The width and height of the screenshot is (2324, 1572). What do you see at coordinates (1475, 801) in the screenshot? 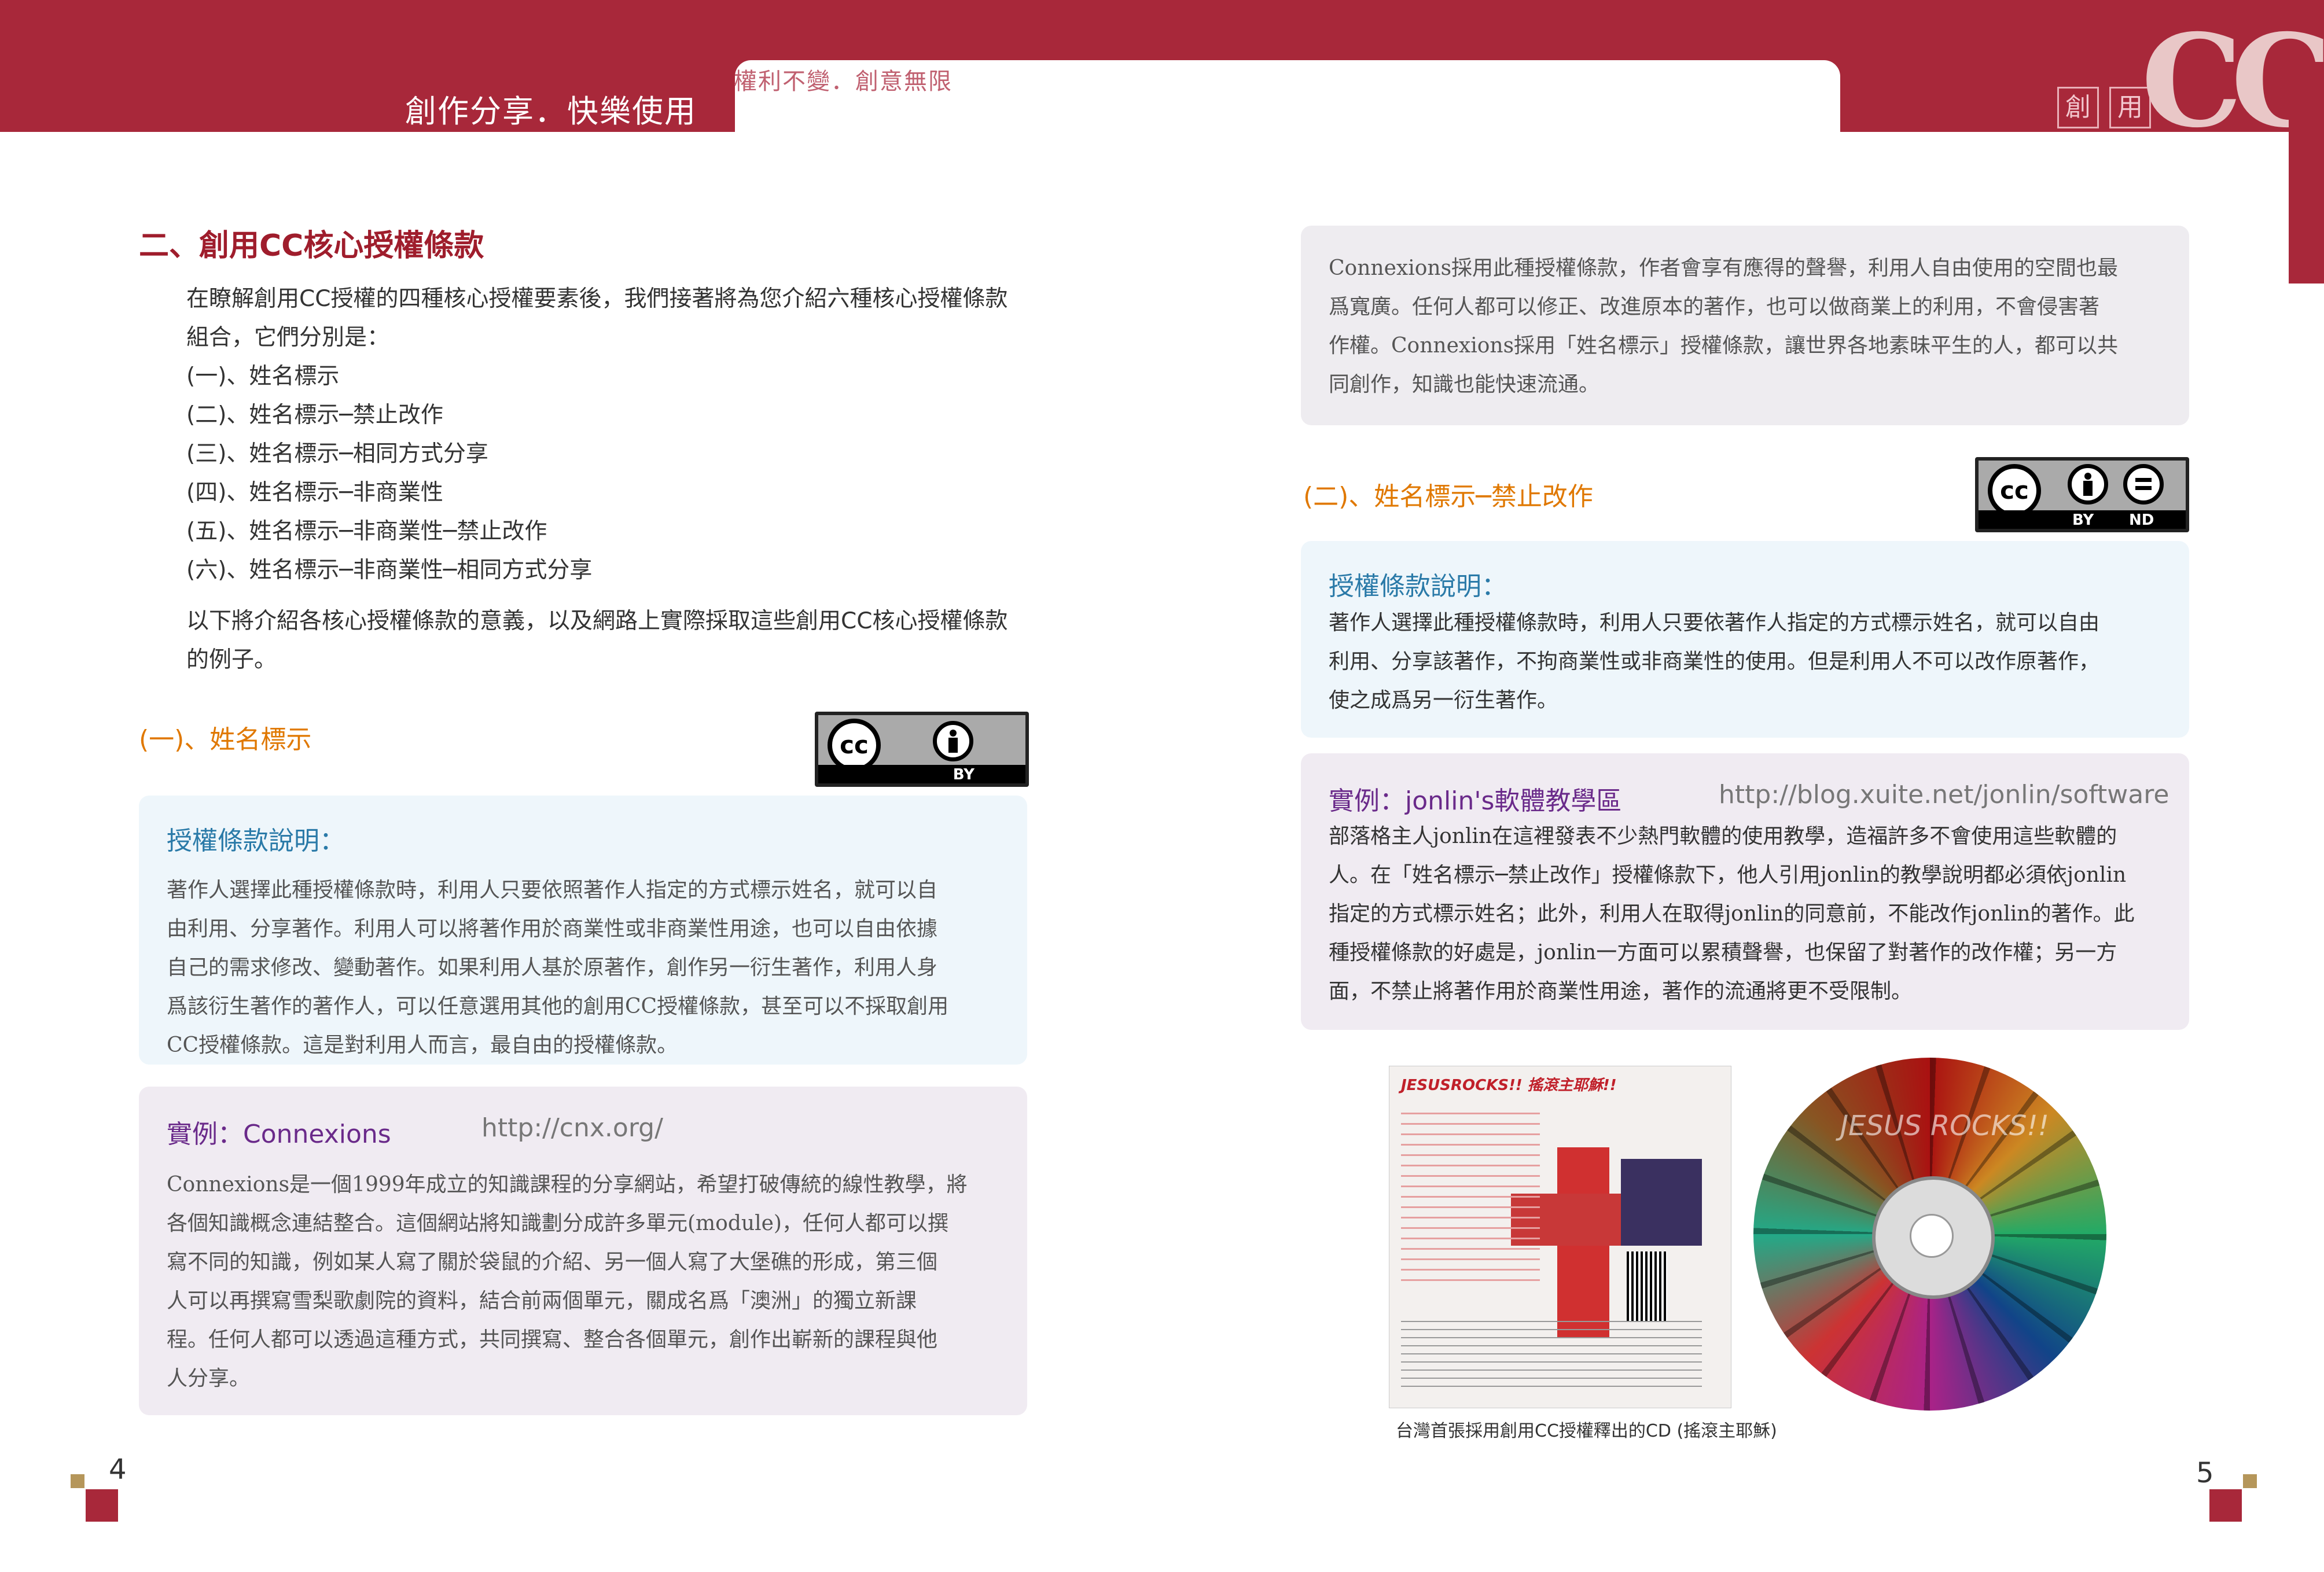
I see `example-heading: 實例：jonlin's軟體教學區` at bounding box center [1475, 801].